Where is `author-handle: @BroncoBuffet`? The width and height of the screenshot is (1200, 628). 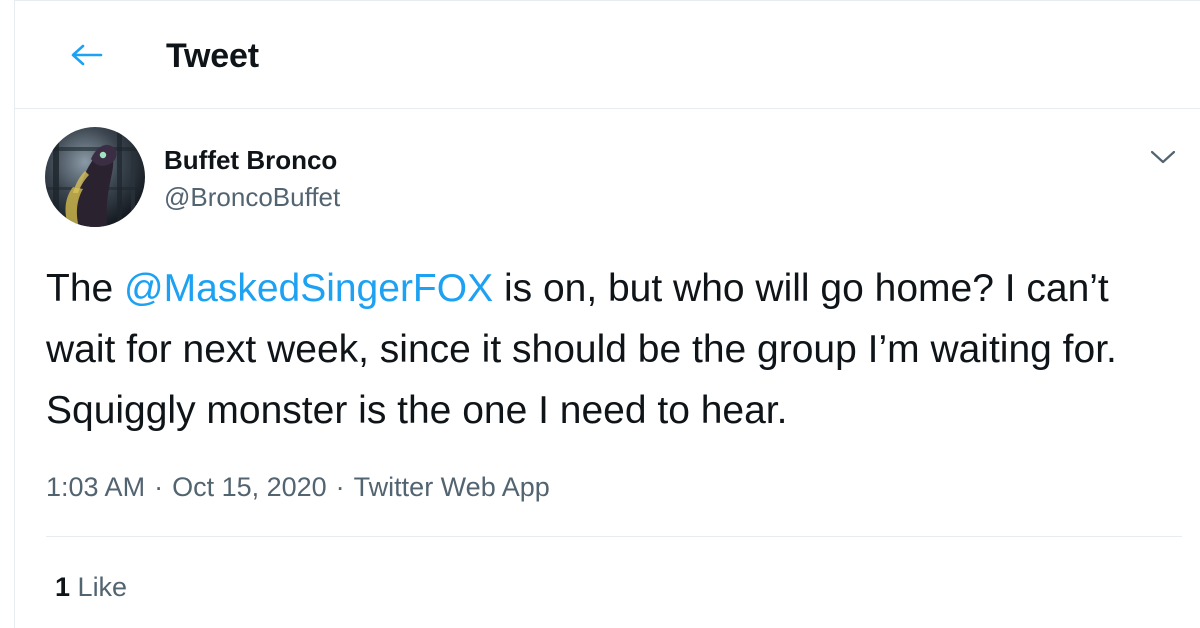
author-handle: @BroncoBuffet is located at coordinates (252, 197).